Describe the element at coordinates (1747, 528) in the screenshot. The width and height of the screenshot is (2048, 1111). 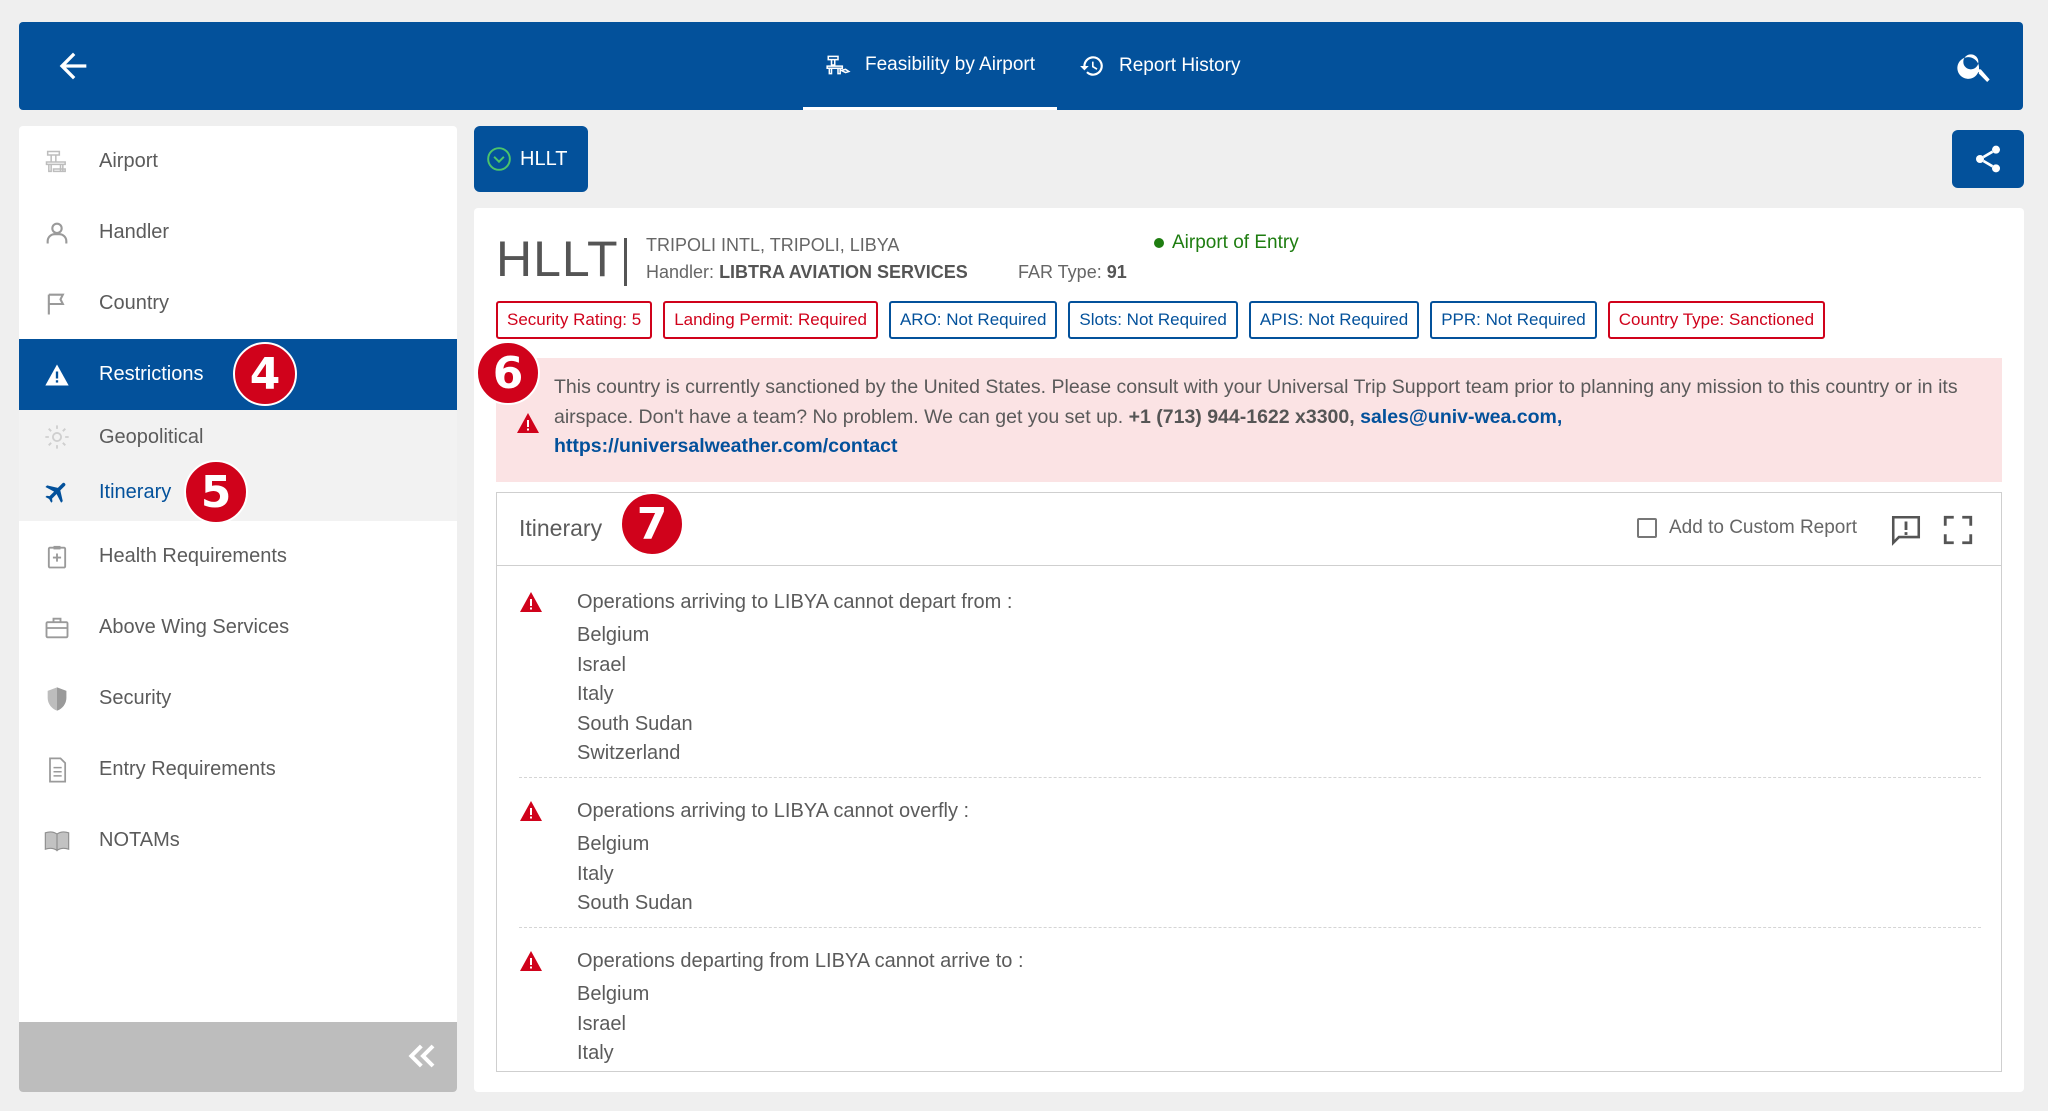
I see `add-to-custom-report-toggle: Add to Custom Report` at that location.